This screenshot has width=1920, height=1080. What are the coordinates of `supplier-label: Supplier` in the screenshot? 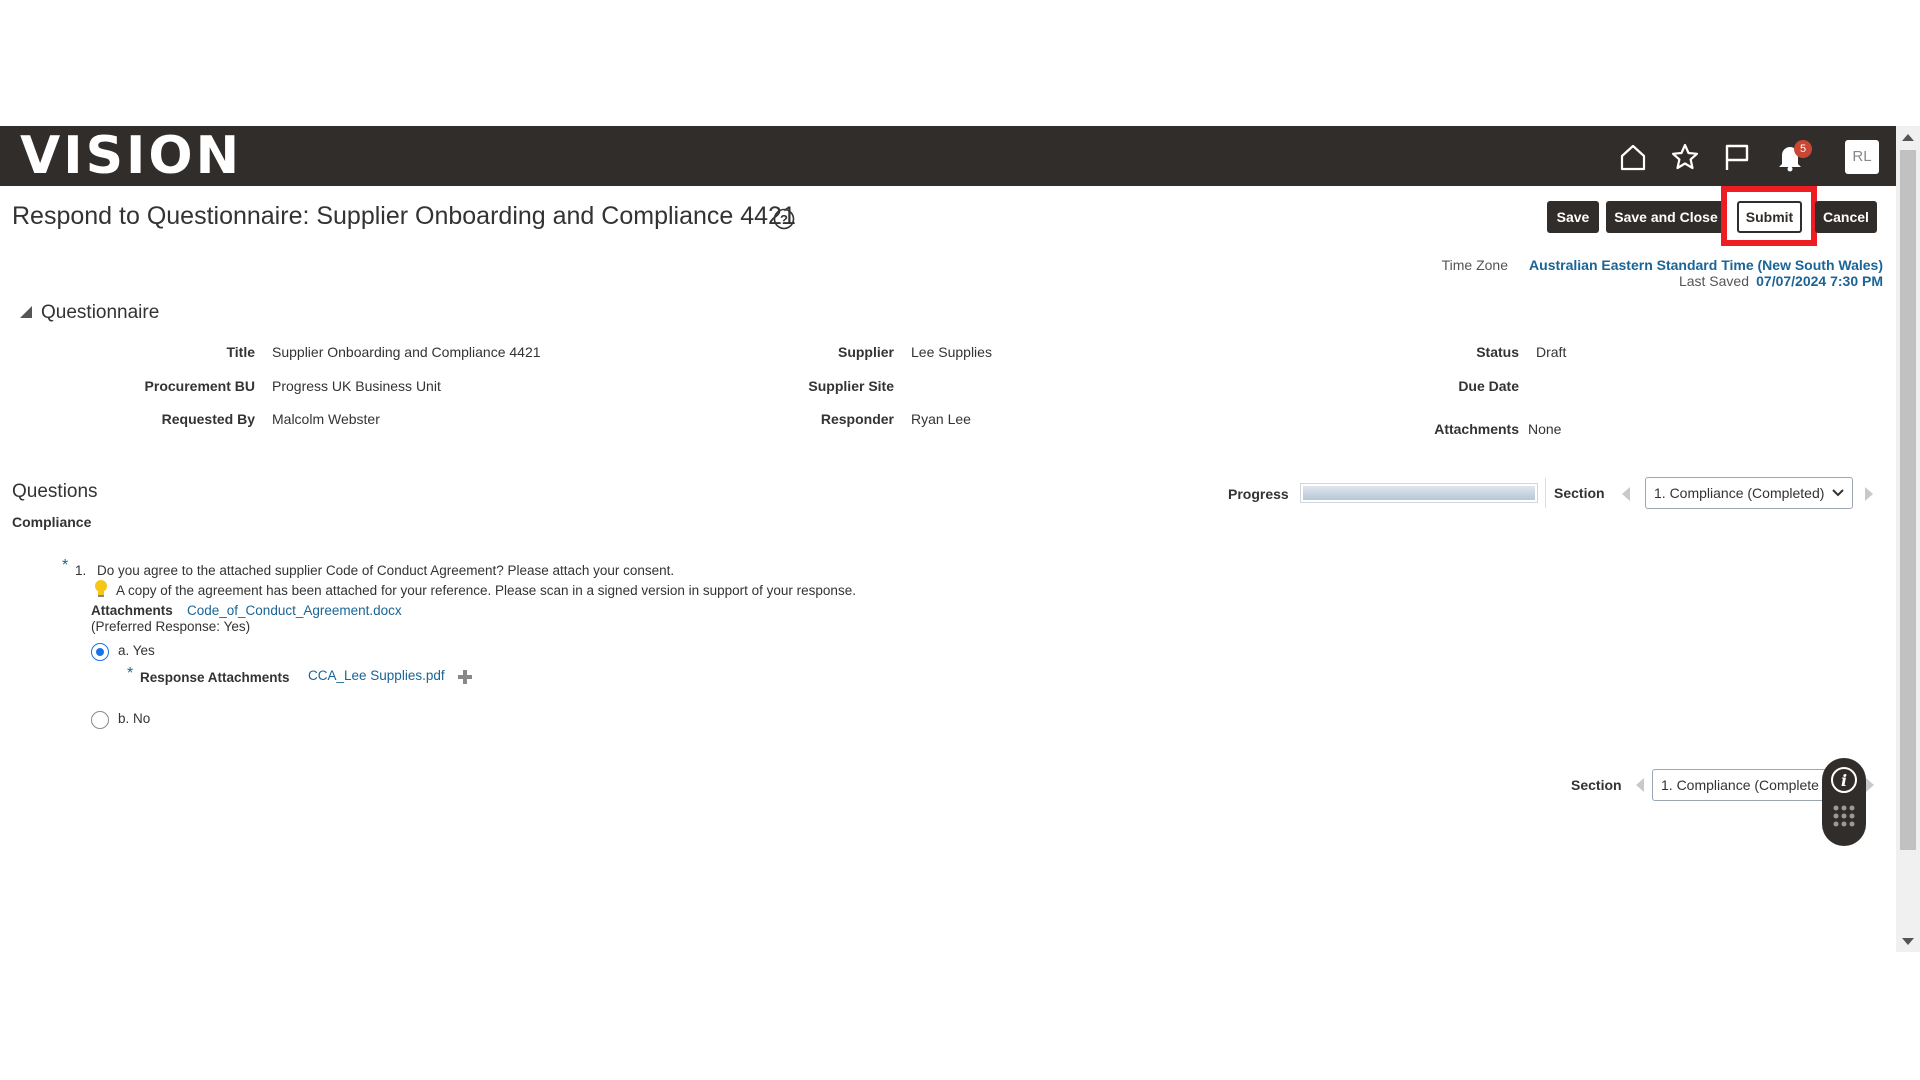 It's located at (865, 352).